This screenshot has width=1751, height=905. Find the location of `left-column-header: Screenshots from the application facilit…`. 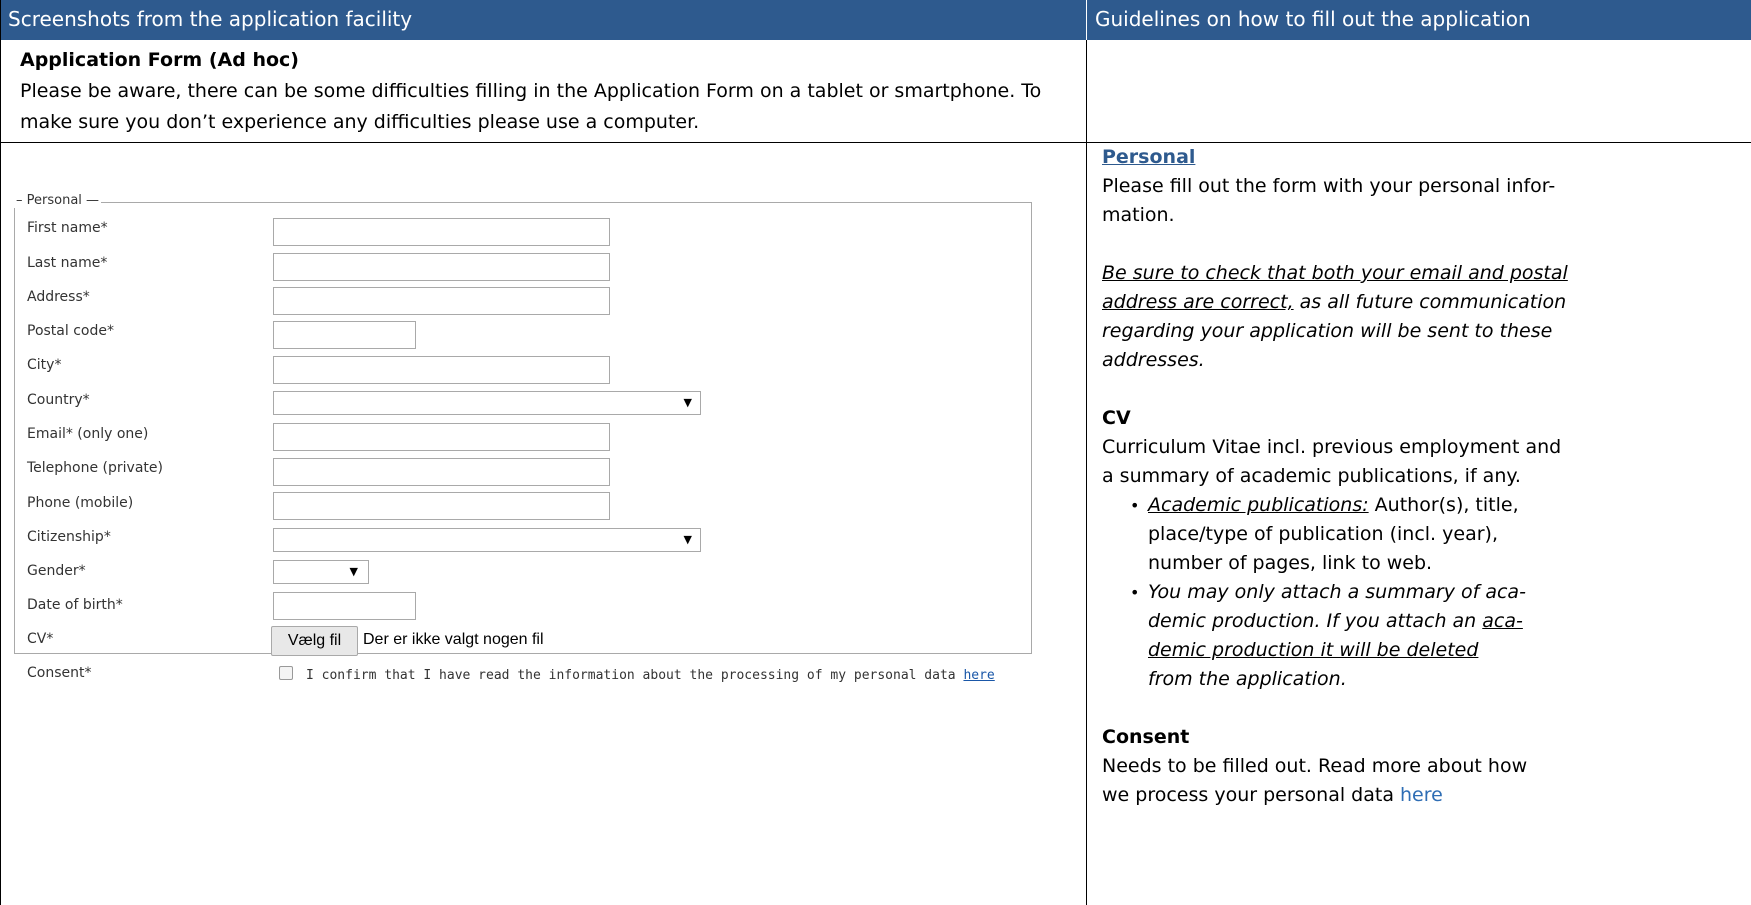

left-column-header: Screenshots from the application facilit… is located at coordinates (543, 20).